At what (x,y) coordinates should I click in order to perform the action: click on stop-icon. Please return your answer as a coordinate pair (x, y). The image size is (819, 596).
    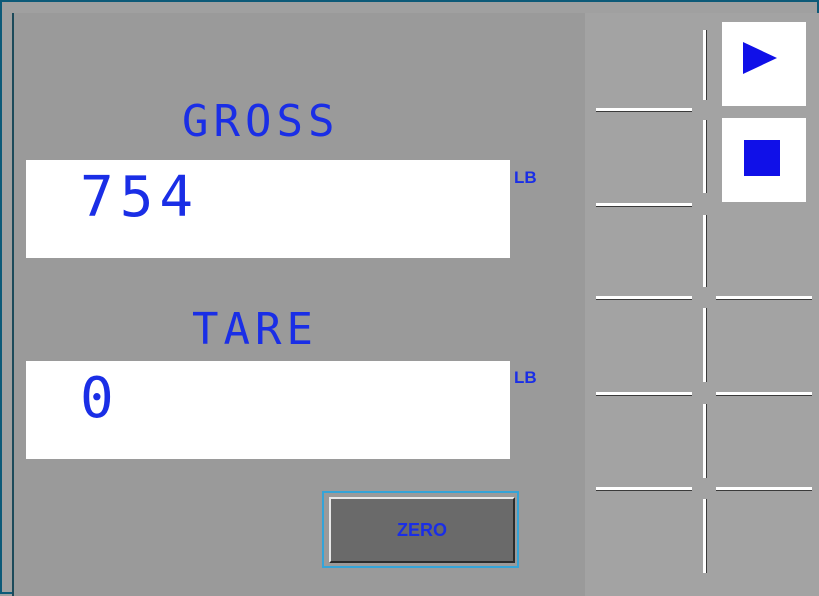
    Looking at the image, I should click on (762, 158).